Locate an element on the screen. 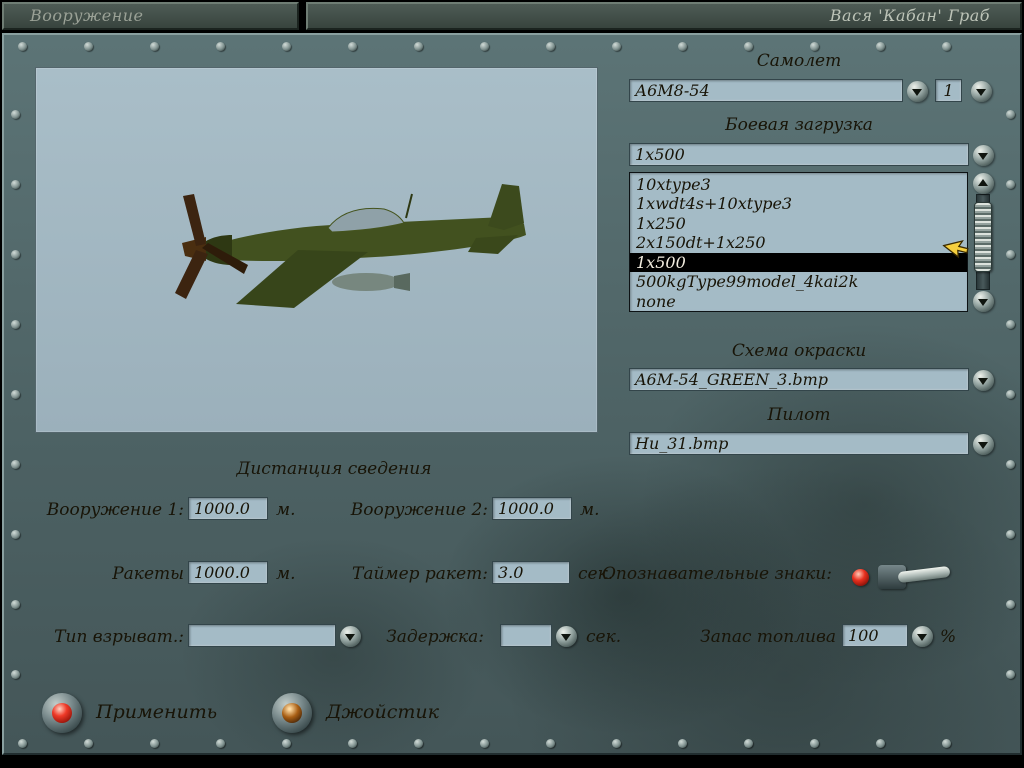  loadout-dropdown-arrow is located at coordinates (983, 155).